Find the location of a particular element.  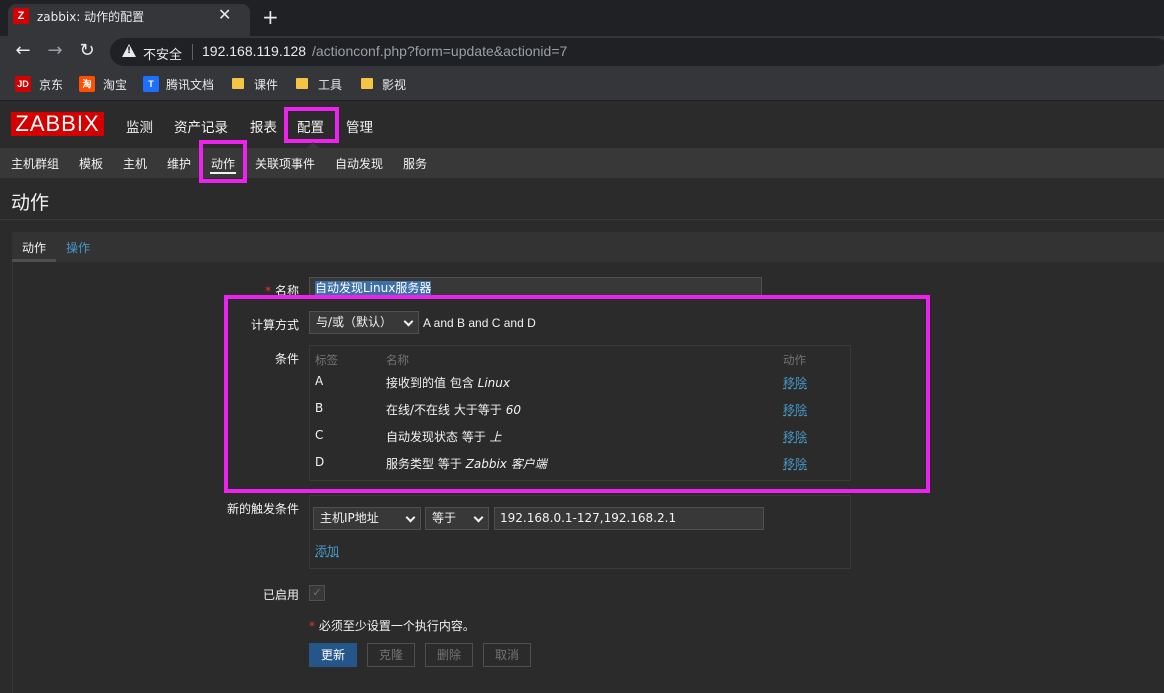

tencent-docs-icon: T is located at coordinates (151, 84).